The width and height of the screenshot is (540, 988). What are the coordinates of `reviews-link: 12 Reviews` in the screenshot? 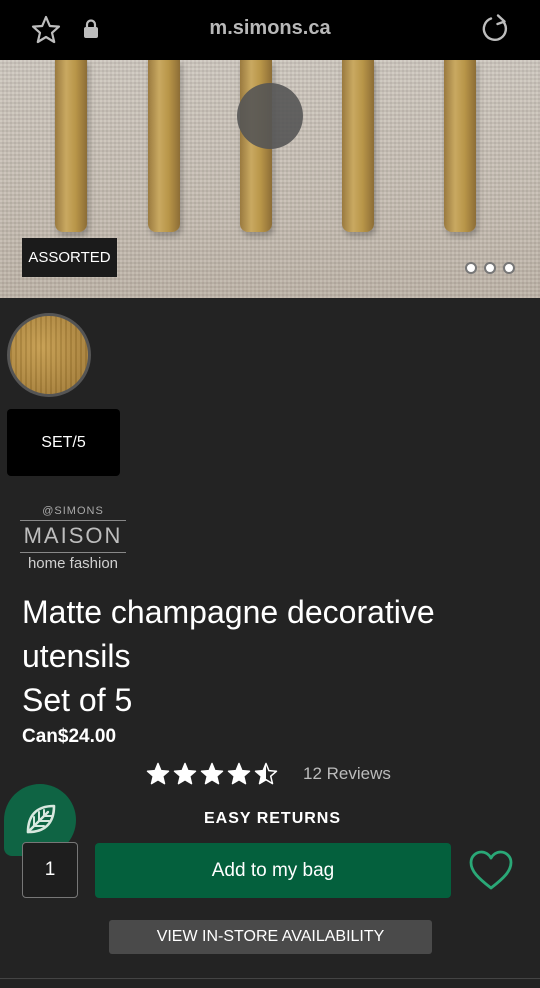 It's located at (347, 774).